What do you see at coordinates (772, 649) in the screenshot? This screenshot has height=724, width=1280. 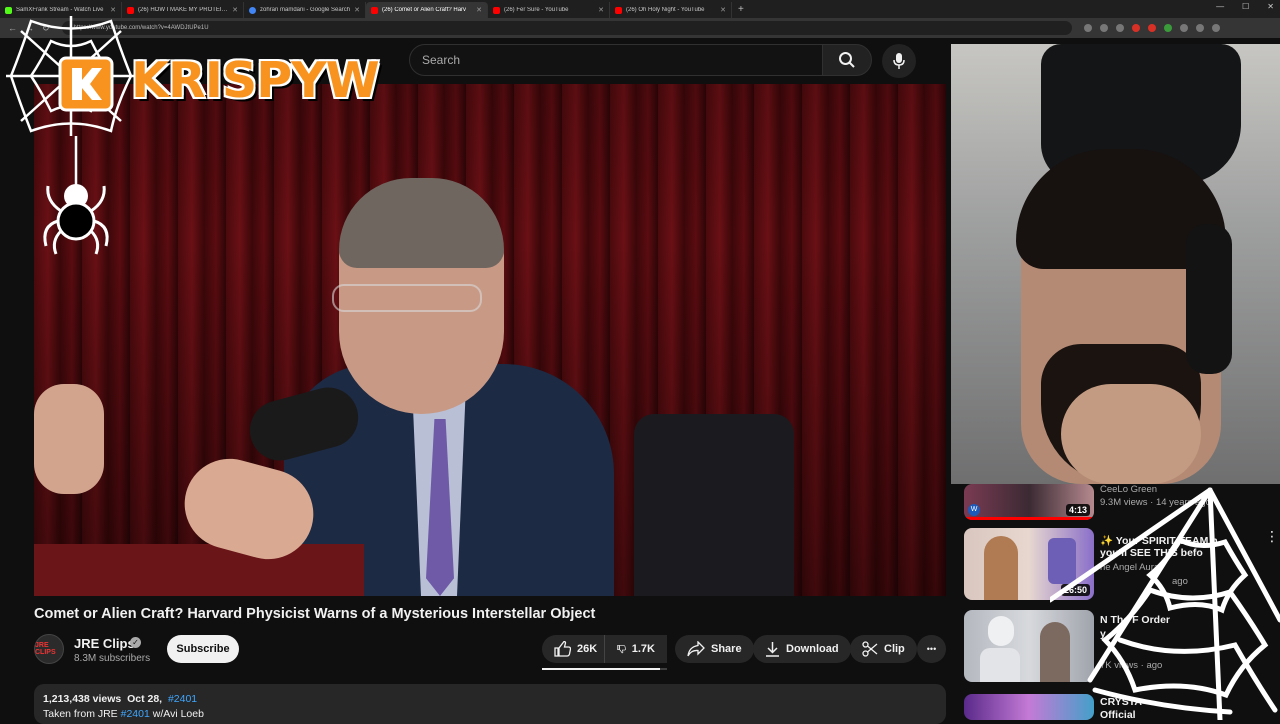 I see `download-icon` at bounding box center [772, 649].